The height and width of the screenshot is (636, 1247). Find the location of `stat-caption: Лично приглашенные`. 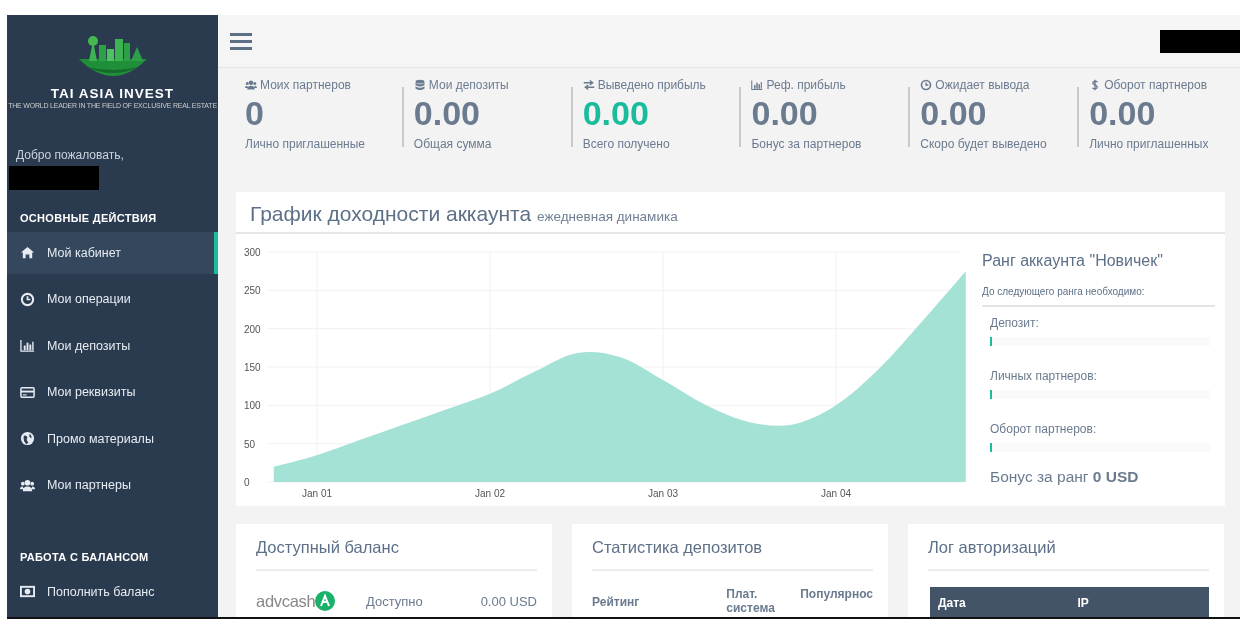

stat-caption: Лично приглашенные is located at coordinates (305, 144).